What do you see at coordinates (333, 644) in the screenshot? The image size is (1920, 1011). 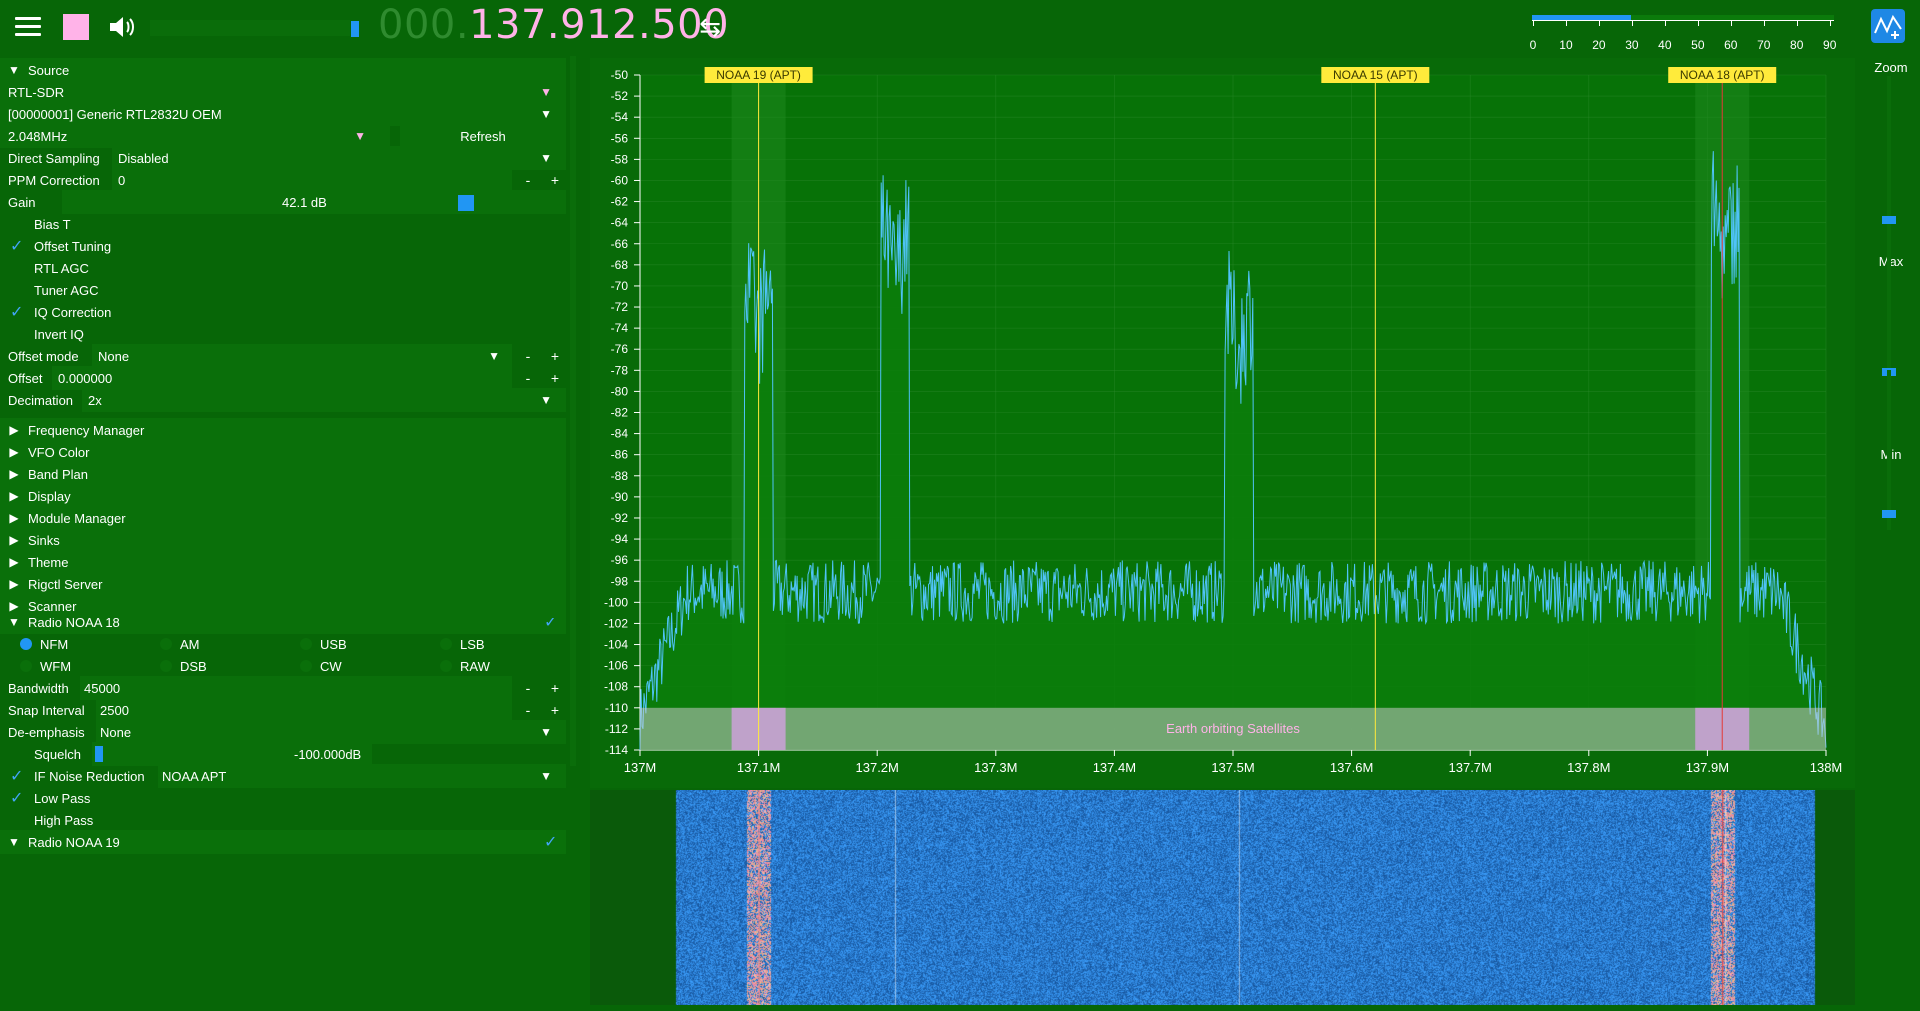 I see `demod-usb-label: USB` at bounding box center [333, 644].